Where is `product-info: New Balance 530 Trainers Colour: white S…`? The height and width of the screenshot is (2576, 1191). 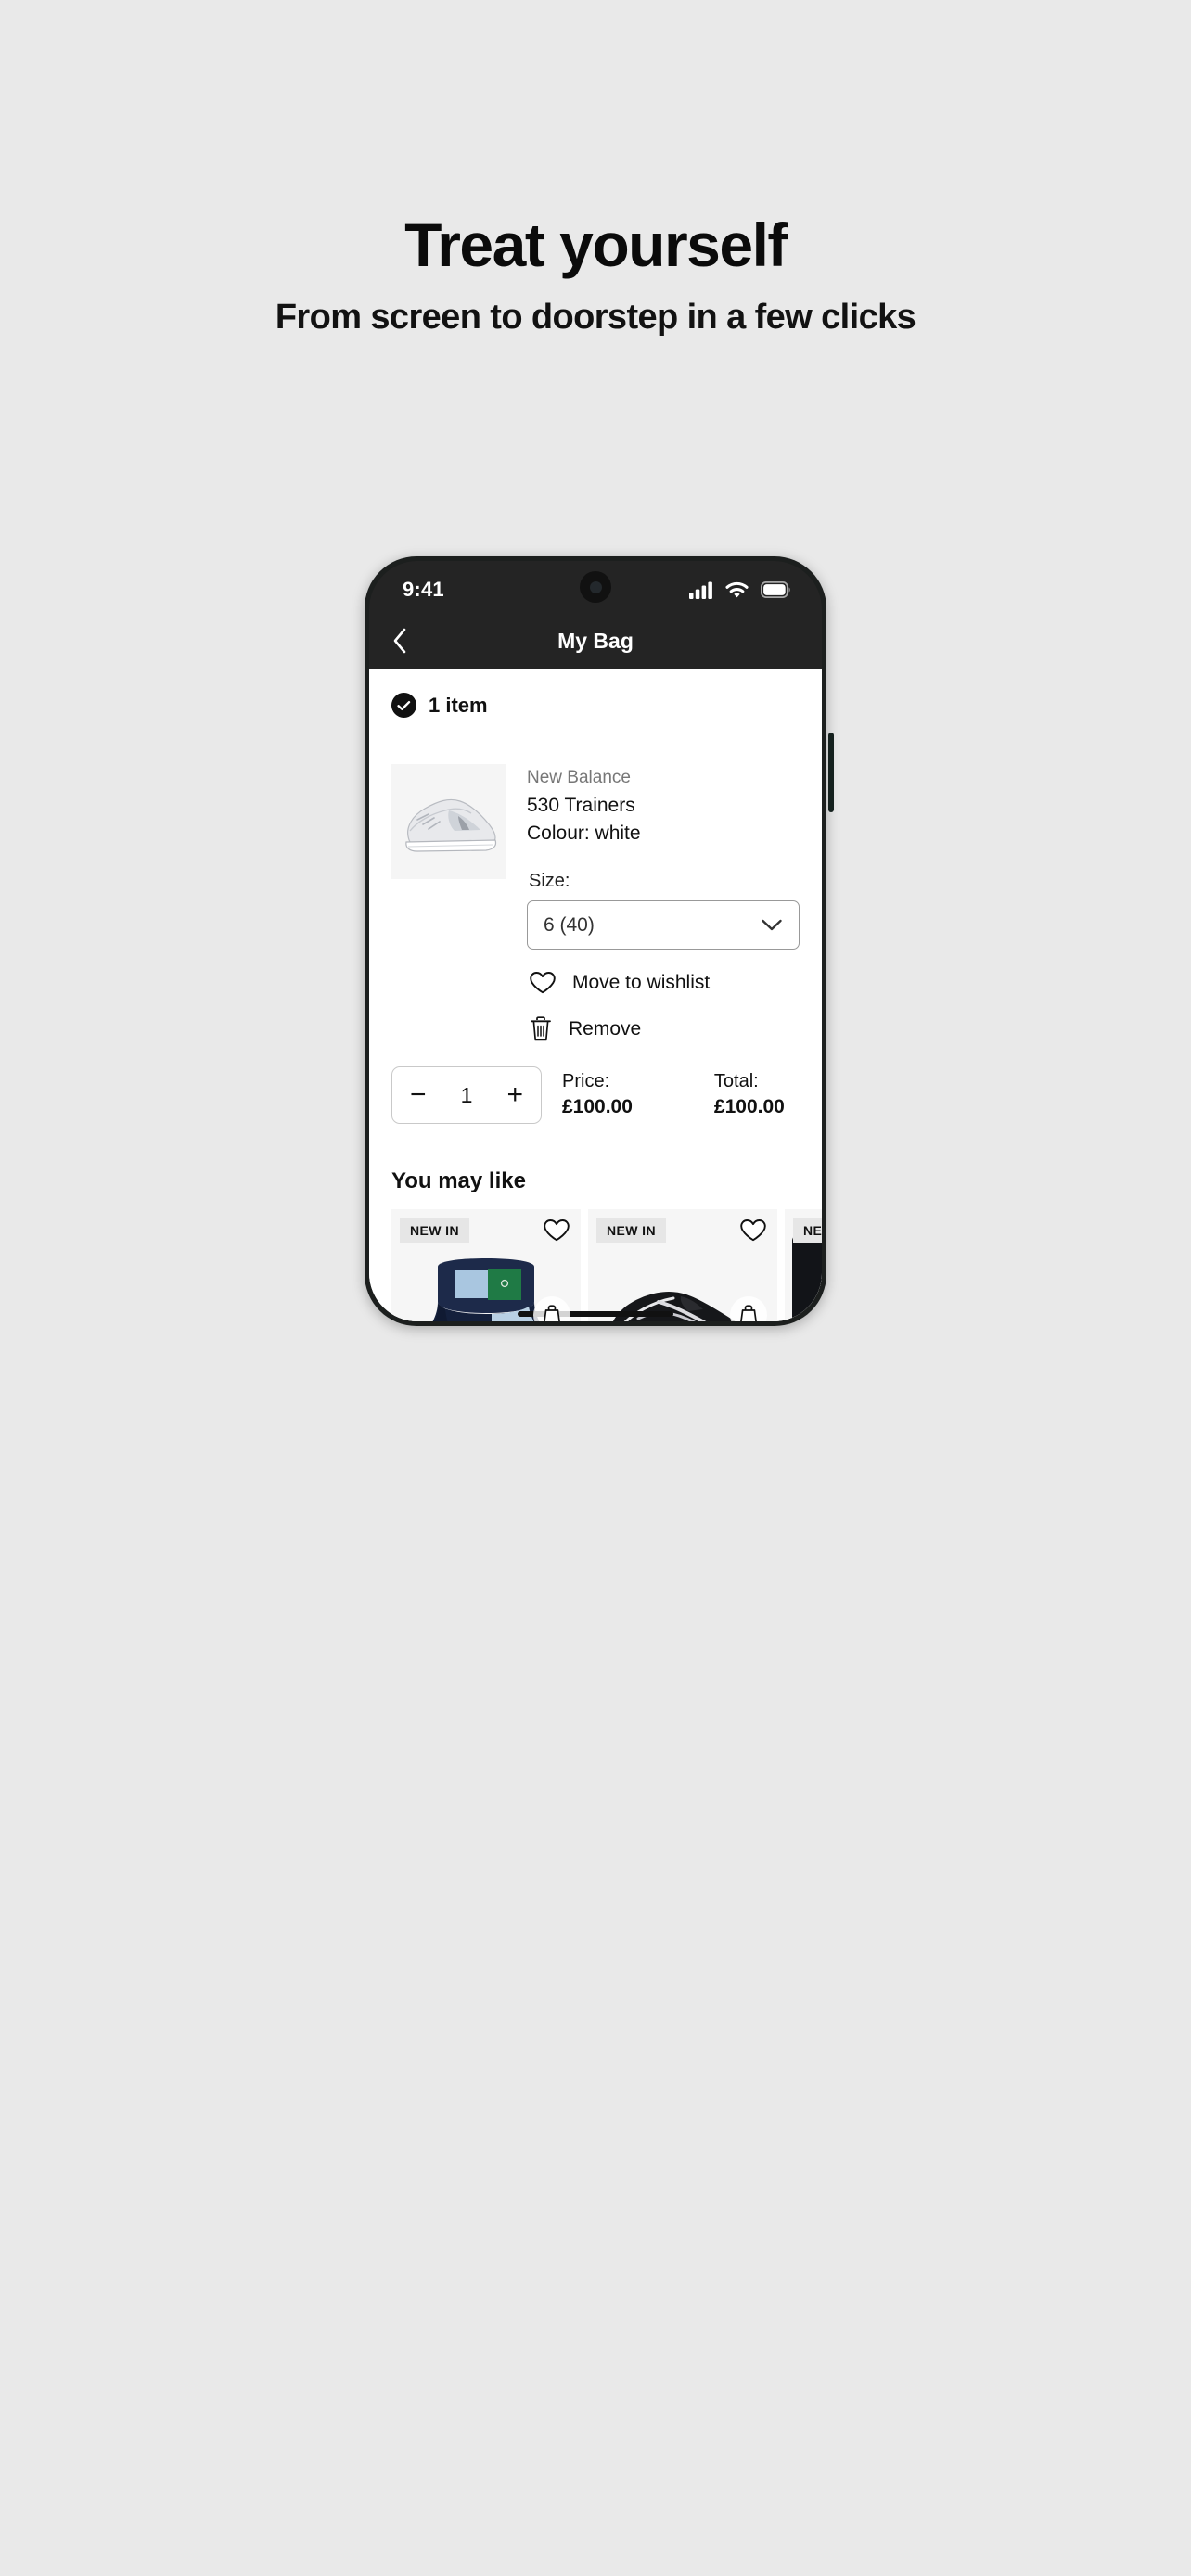
product-info: New Balance 530 Trainers Colour: white S… is located at coordinates (663, 903).